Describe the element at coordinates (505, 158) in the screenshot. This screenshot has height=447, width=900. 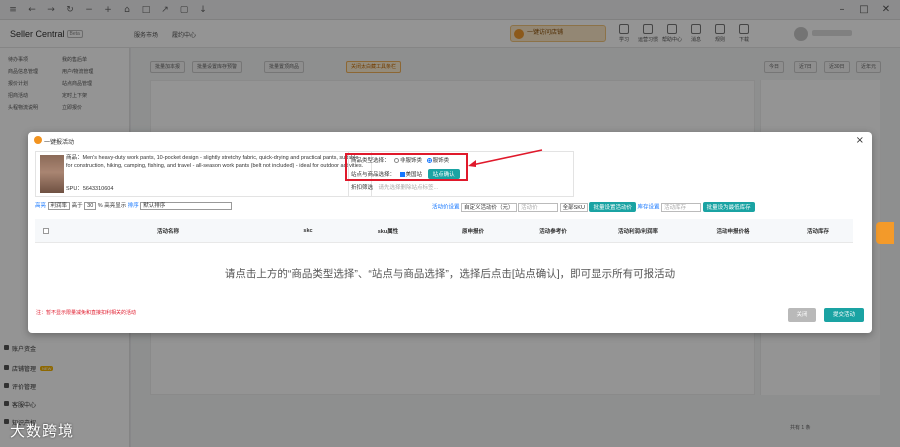
I see `annotation-arrow` at that location.